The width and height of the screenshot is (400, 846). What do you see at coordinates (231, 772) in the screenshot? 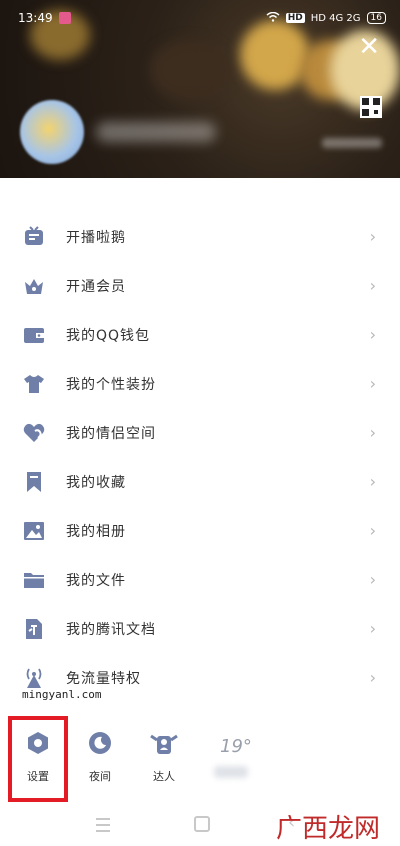
I see `weather-location` at bounding box center [231, 772].